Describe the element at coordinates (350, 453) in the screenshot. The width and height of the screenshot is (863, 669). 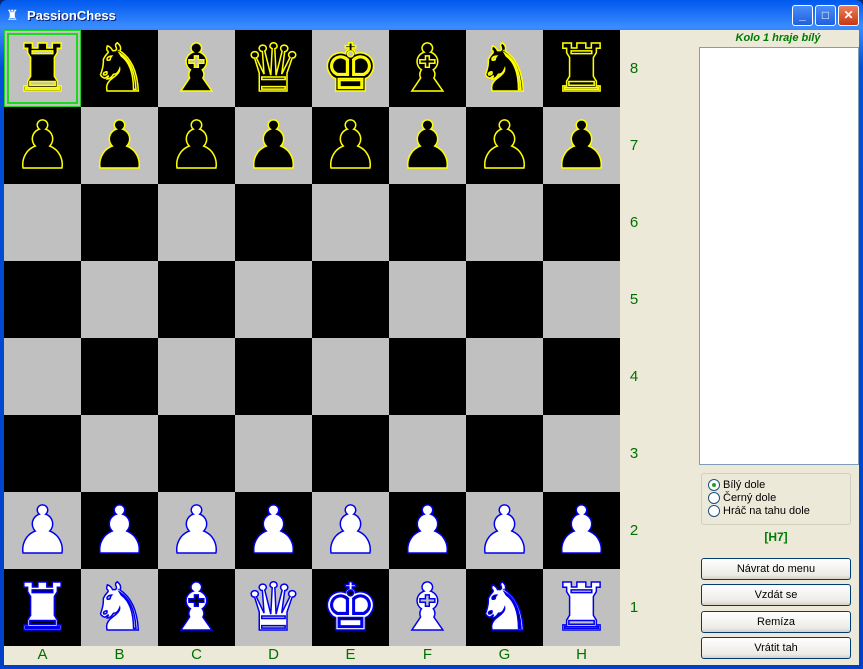
I see `square-e3` at that location.